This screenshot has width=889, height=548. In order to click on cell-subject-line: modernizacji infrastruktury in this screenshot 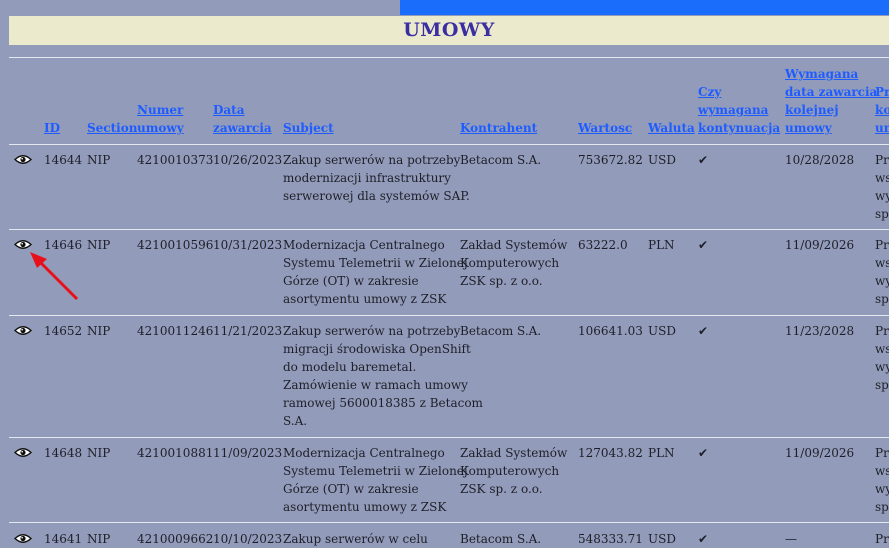, I will do `click(367, 178)`.